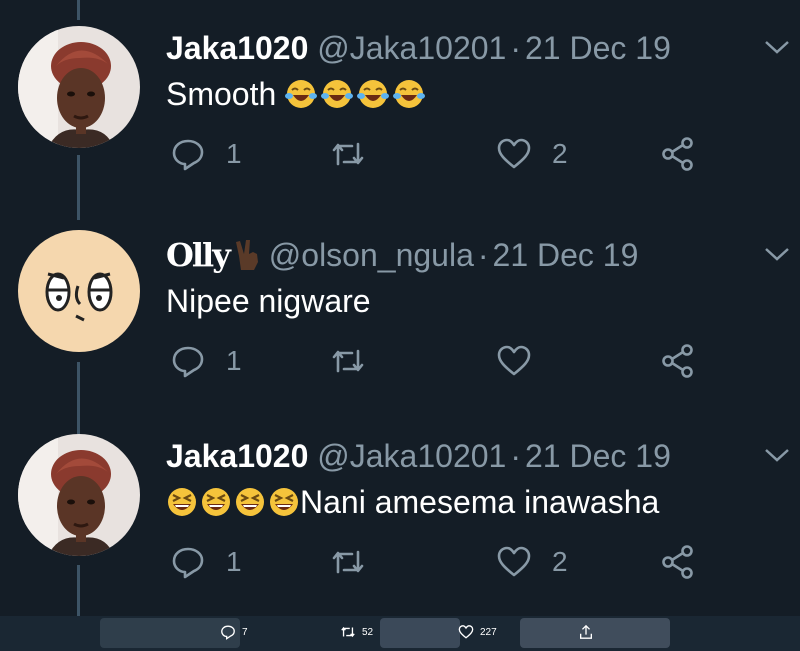  Describe the element at coordinates (477, 632) in the screenshot. I see `like-button: 227` at that location.